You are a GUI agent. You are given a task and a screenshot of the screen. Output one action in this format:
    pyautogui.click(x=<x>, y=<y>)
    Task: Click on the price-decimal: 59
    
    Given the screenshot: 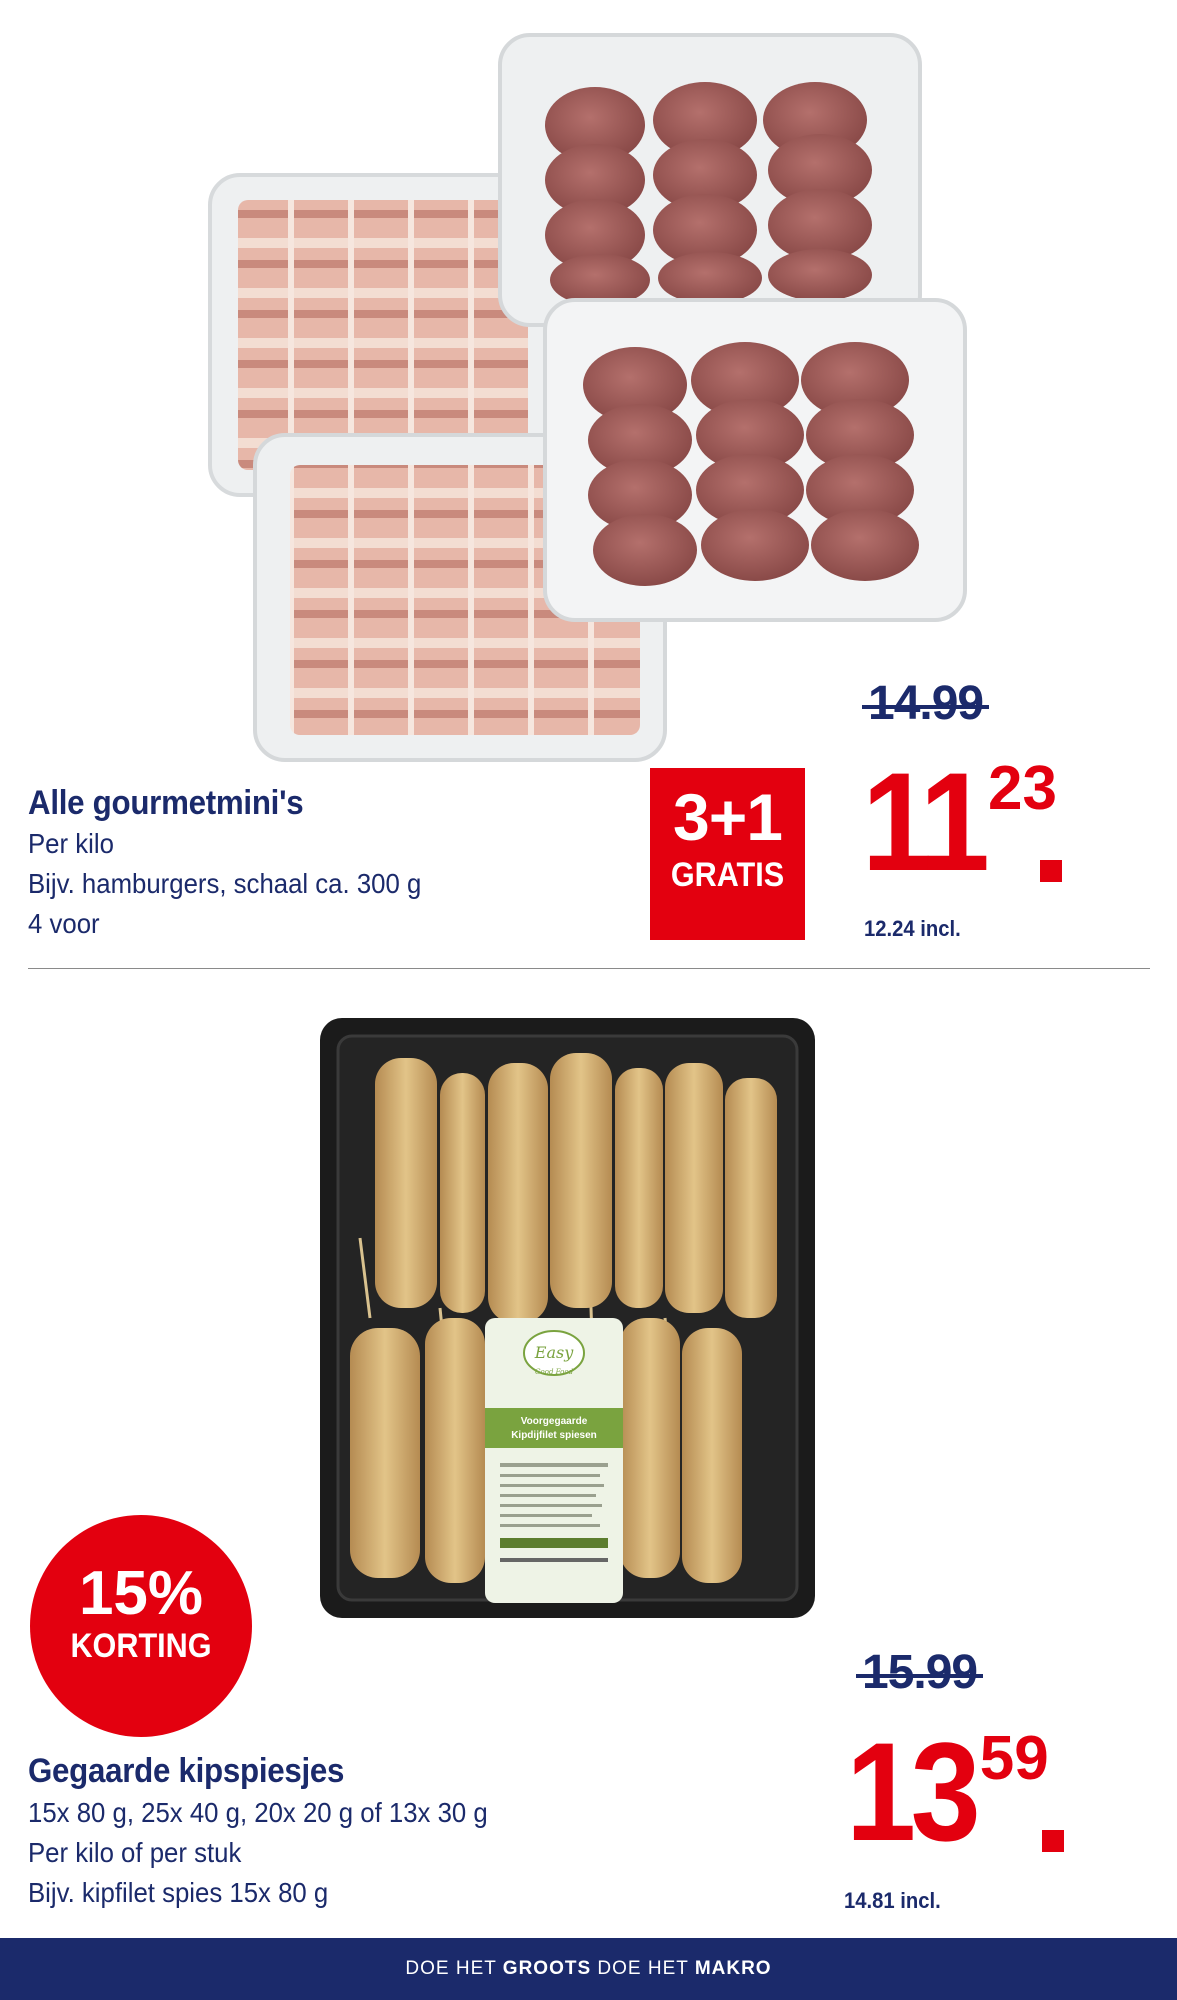 What is the action you would take?
    pyautogui.click(x=1014, y=1758)
    